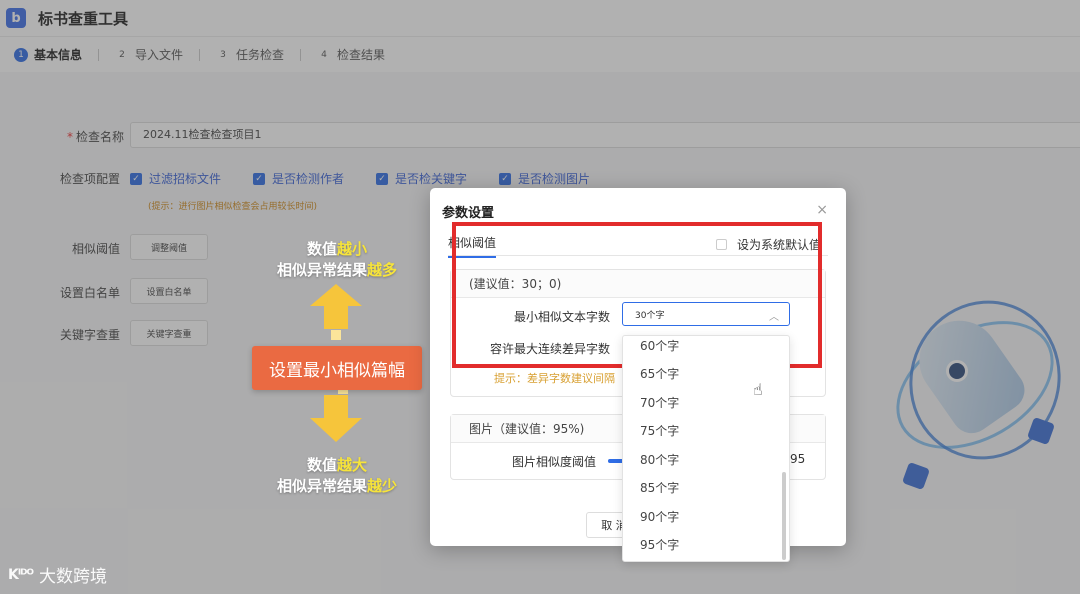 The height and width of the screenshot is (594, 1080). What do you see at coordinates (337, 368) in the screenshot?
I see `annotation-banner: 设置最小相似篇幅` at bounding box center [337, 368].